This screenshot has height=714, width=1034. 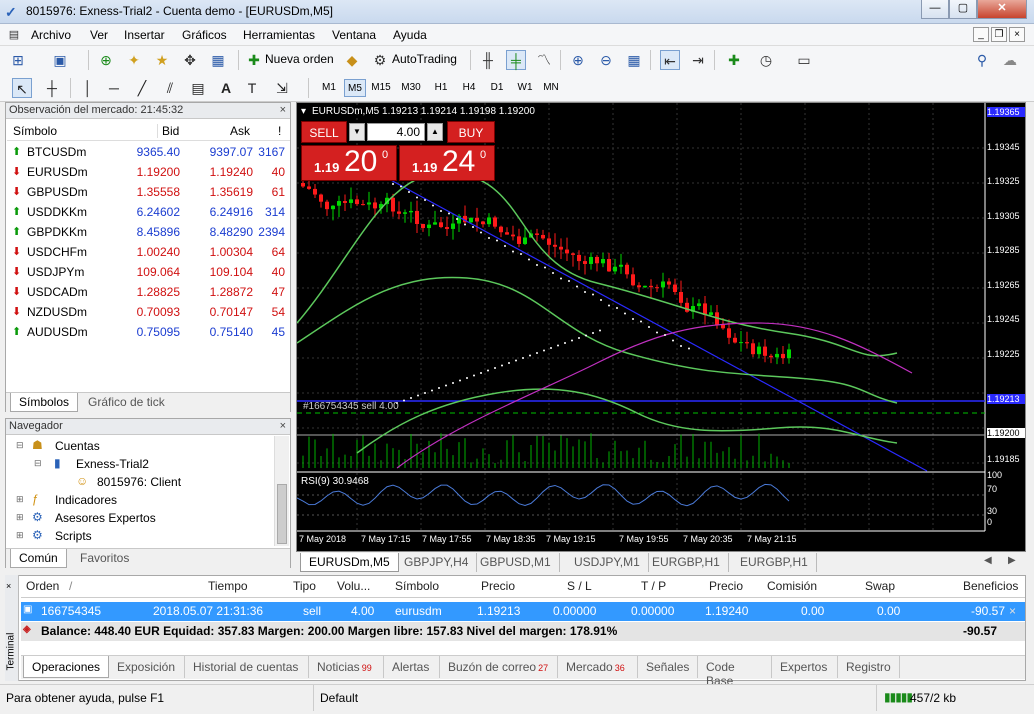 What do you see at coordinates (410, 35) in the screenshot?
I see `menu-ayuda: Ayuda` at bounding box center [410, 35].